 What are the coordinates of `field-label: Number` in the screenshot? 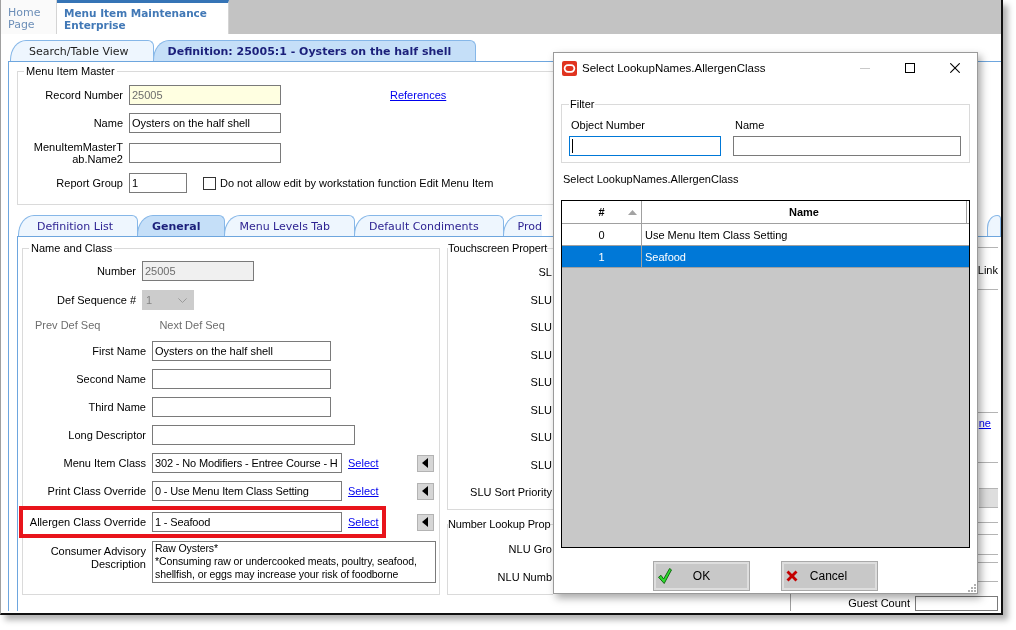 It's located at (116, 271).